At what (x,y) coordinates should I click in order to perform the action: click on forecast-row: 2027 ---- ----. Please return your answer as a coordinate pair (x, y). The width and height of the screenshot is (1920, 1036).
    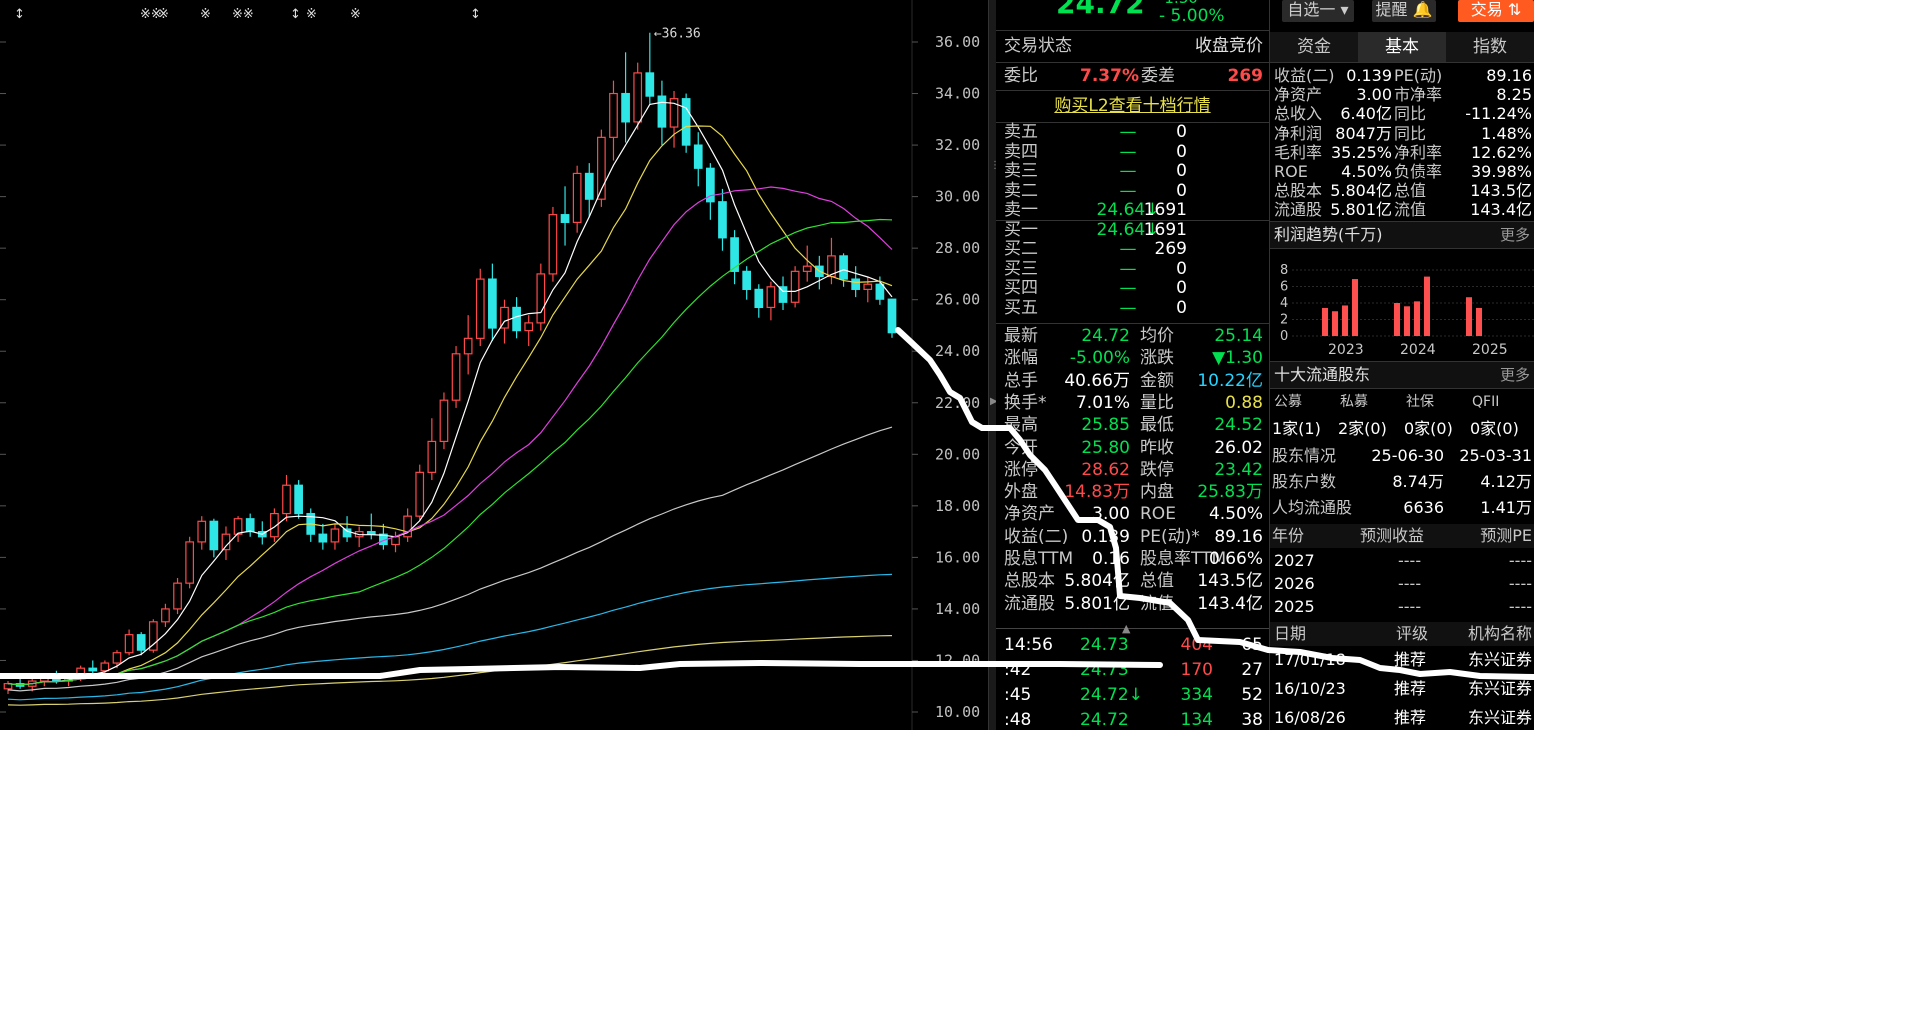
    Looking at the image, I should click on (1402, 560).